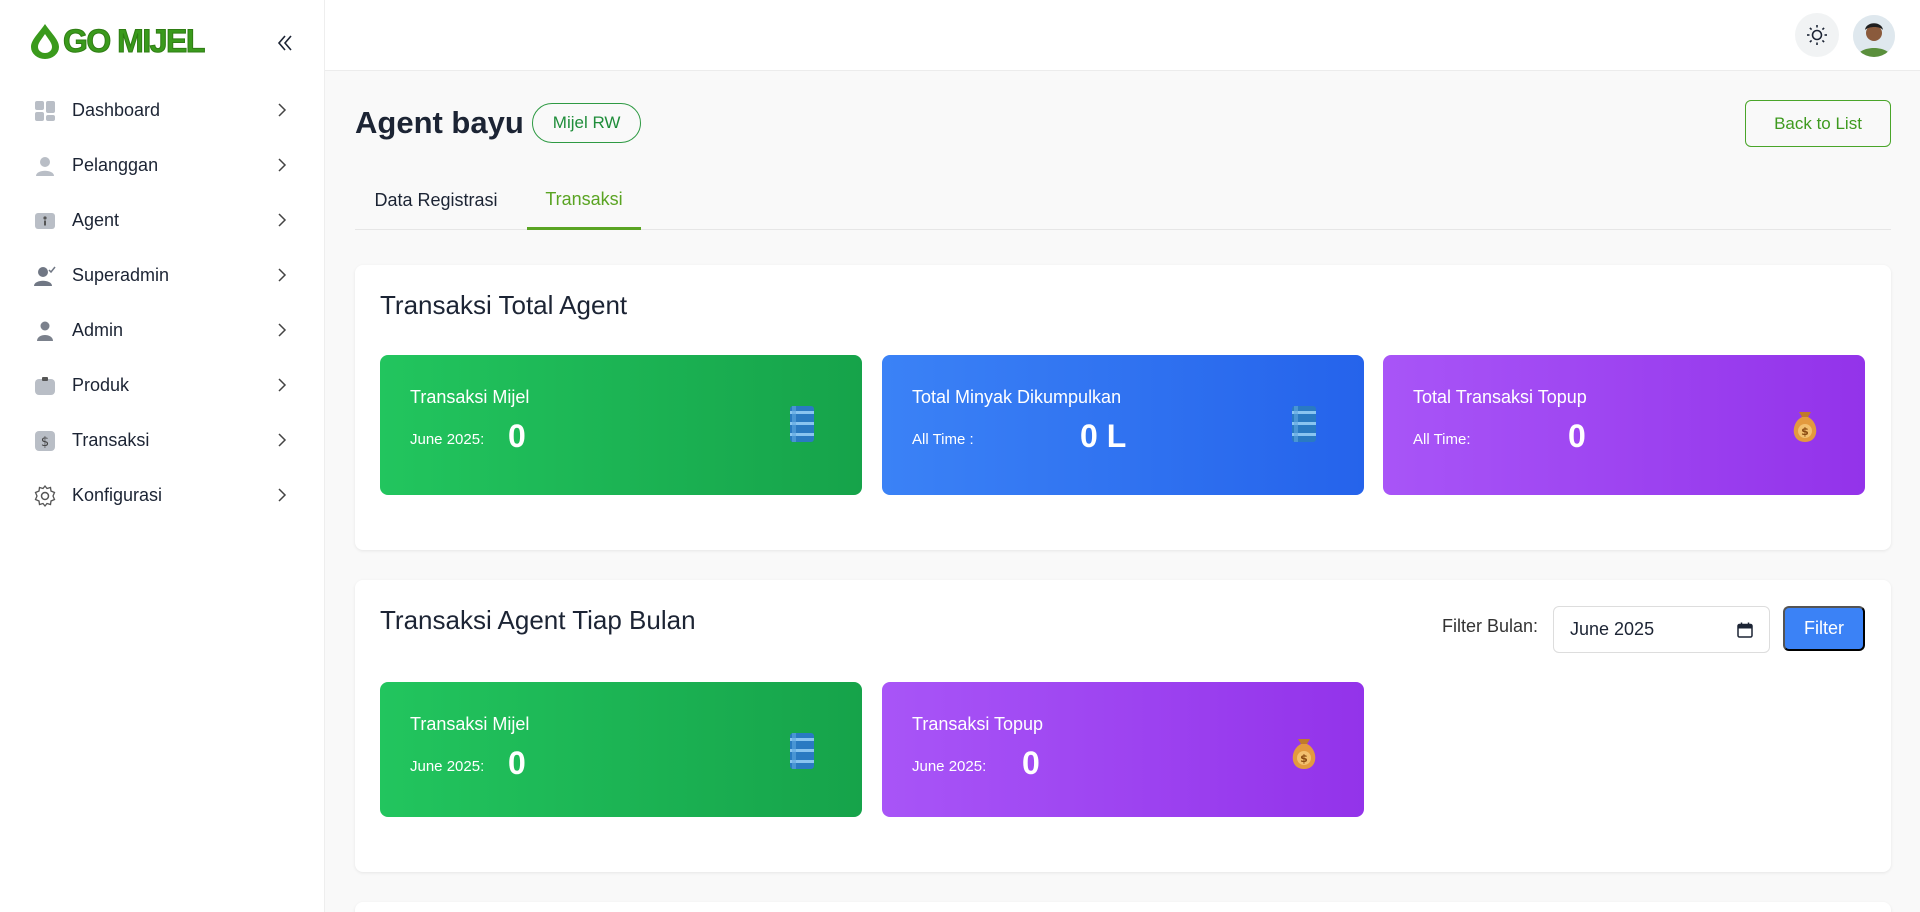  I want to click on sidebar-item-agent: Agent, so click(162, 220).